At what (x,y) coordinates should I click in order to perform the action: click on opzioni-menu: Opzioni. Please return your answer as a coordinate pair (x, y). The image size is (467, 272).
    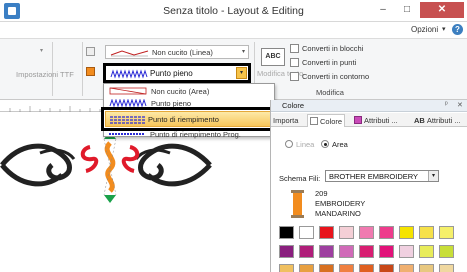
    Looking at the image, I should click on (424, 29).